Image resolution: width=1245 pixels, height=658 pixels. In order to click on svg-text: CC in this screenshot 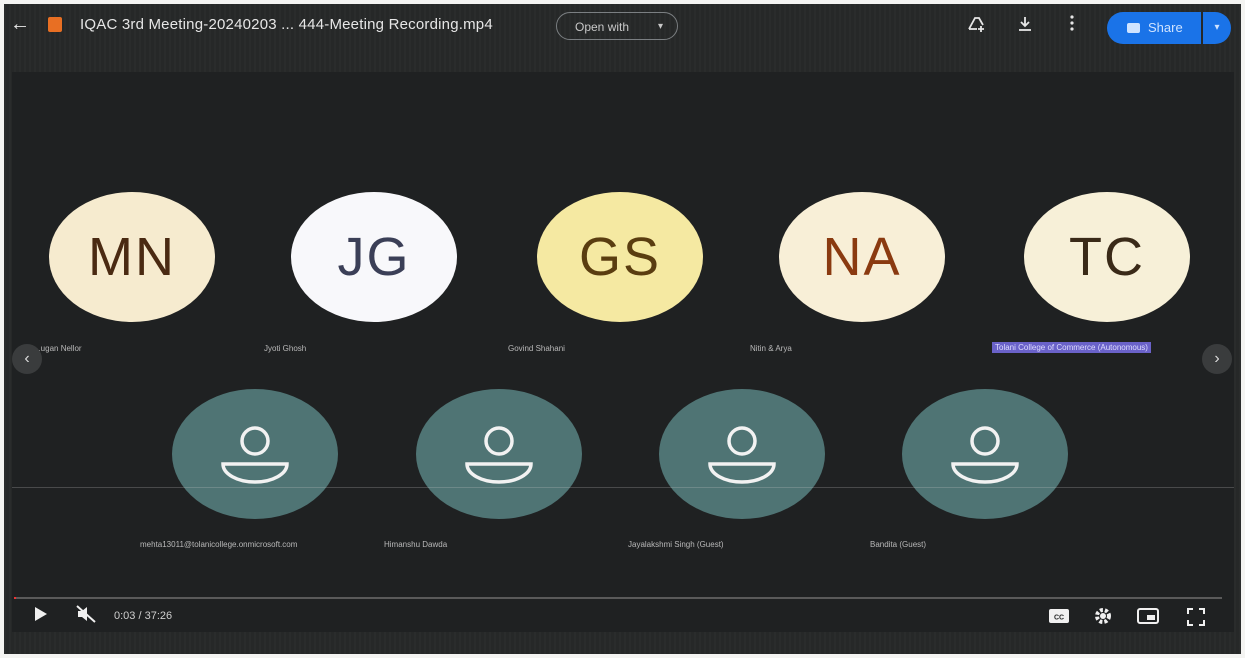, I will do `click(1059, 618)`.